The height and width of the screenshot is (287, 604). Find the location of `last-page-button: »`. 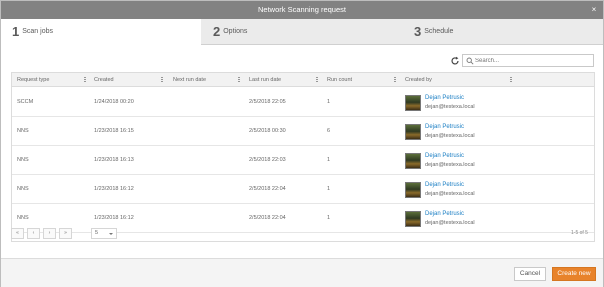

last-page-button: » is located at coordinates (65, 233).